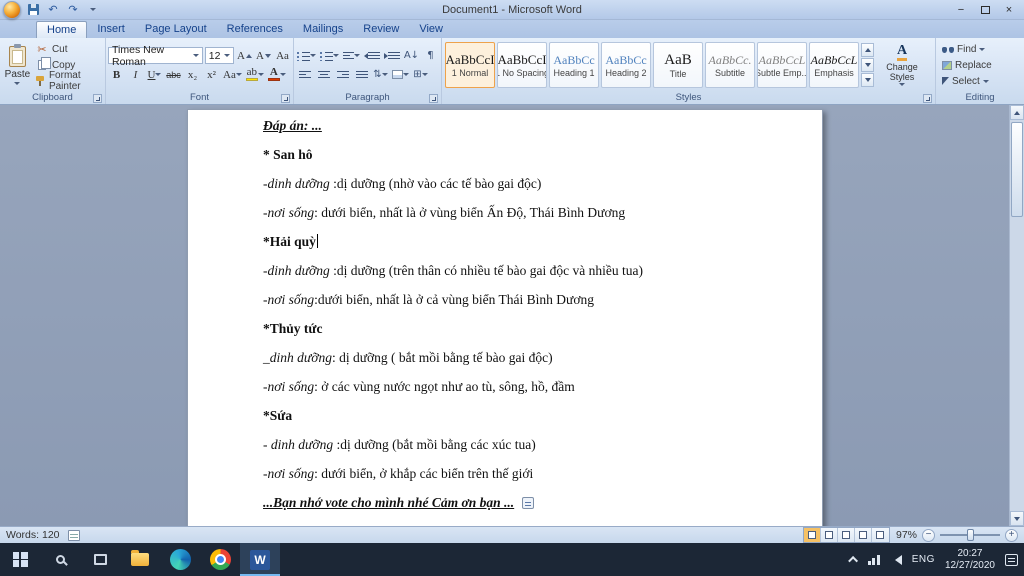  Describe the element at coordinates (528, 503) in the screenshot. I see `paste-options-icon` at that location.